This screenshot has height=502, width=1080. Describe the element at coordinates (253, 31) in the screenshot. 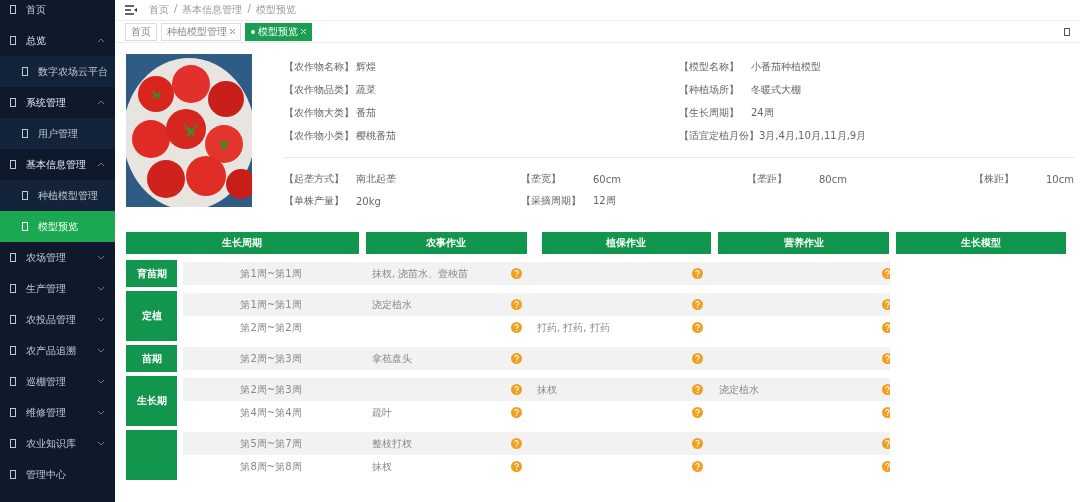

I see `active-dot-icon` at that location.